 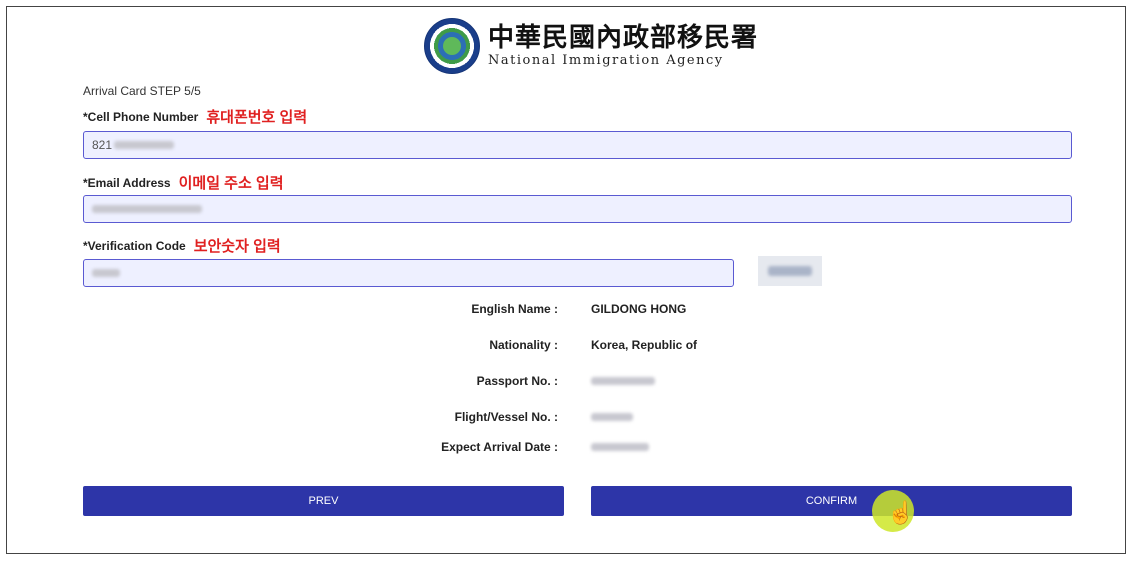 What do you see at coordinates (231, 183) in the screenshot?
I see `email-annotation: 이메일 주소 입력` at bounding box center [231, 183].